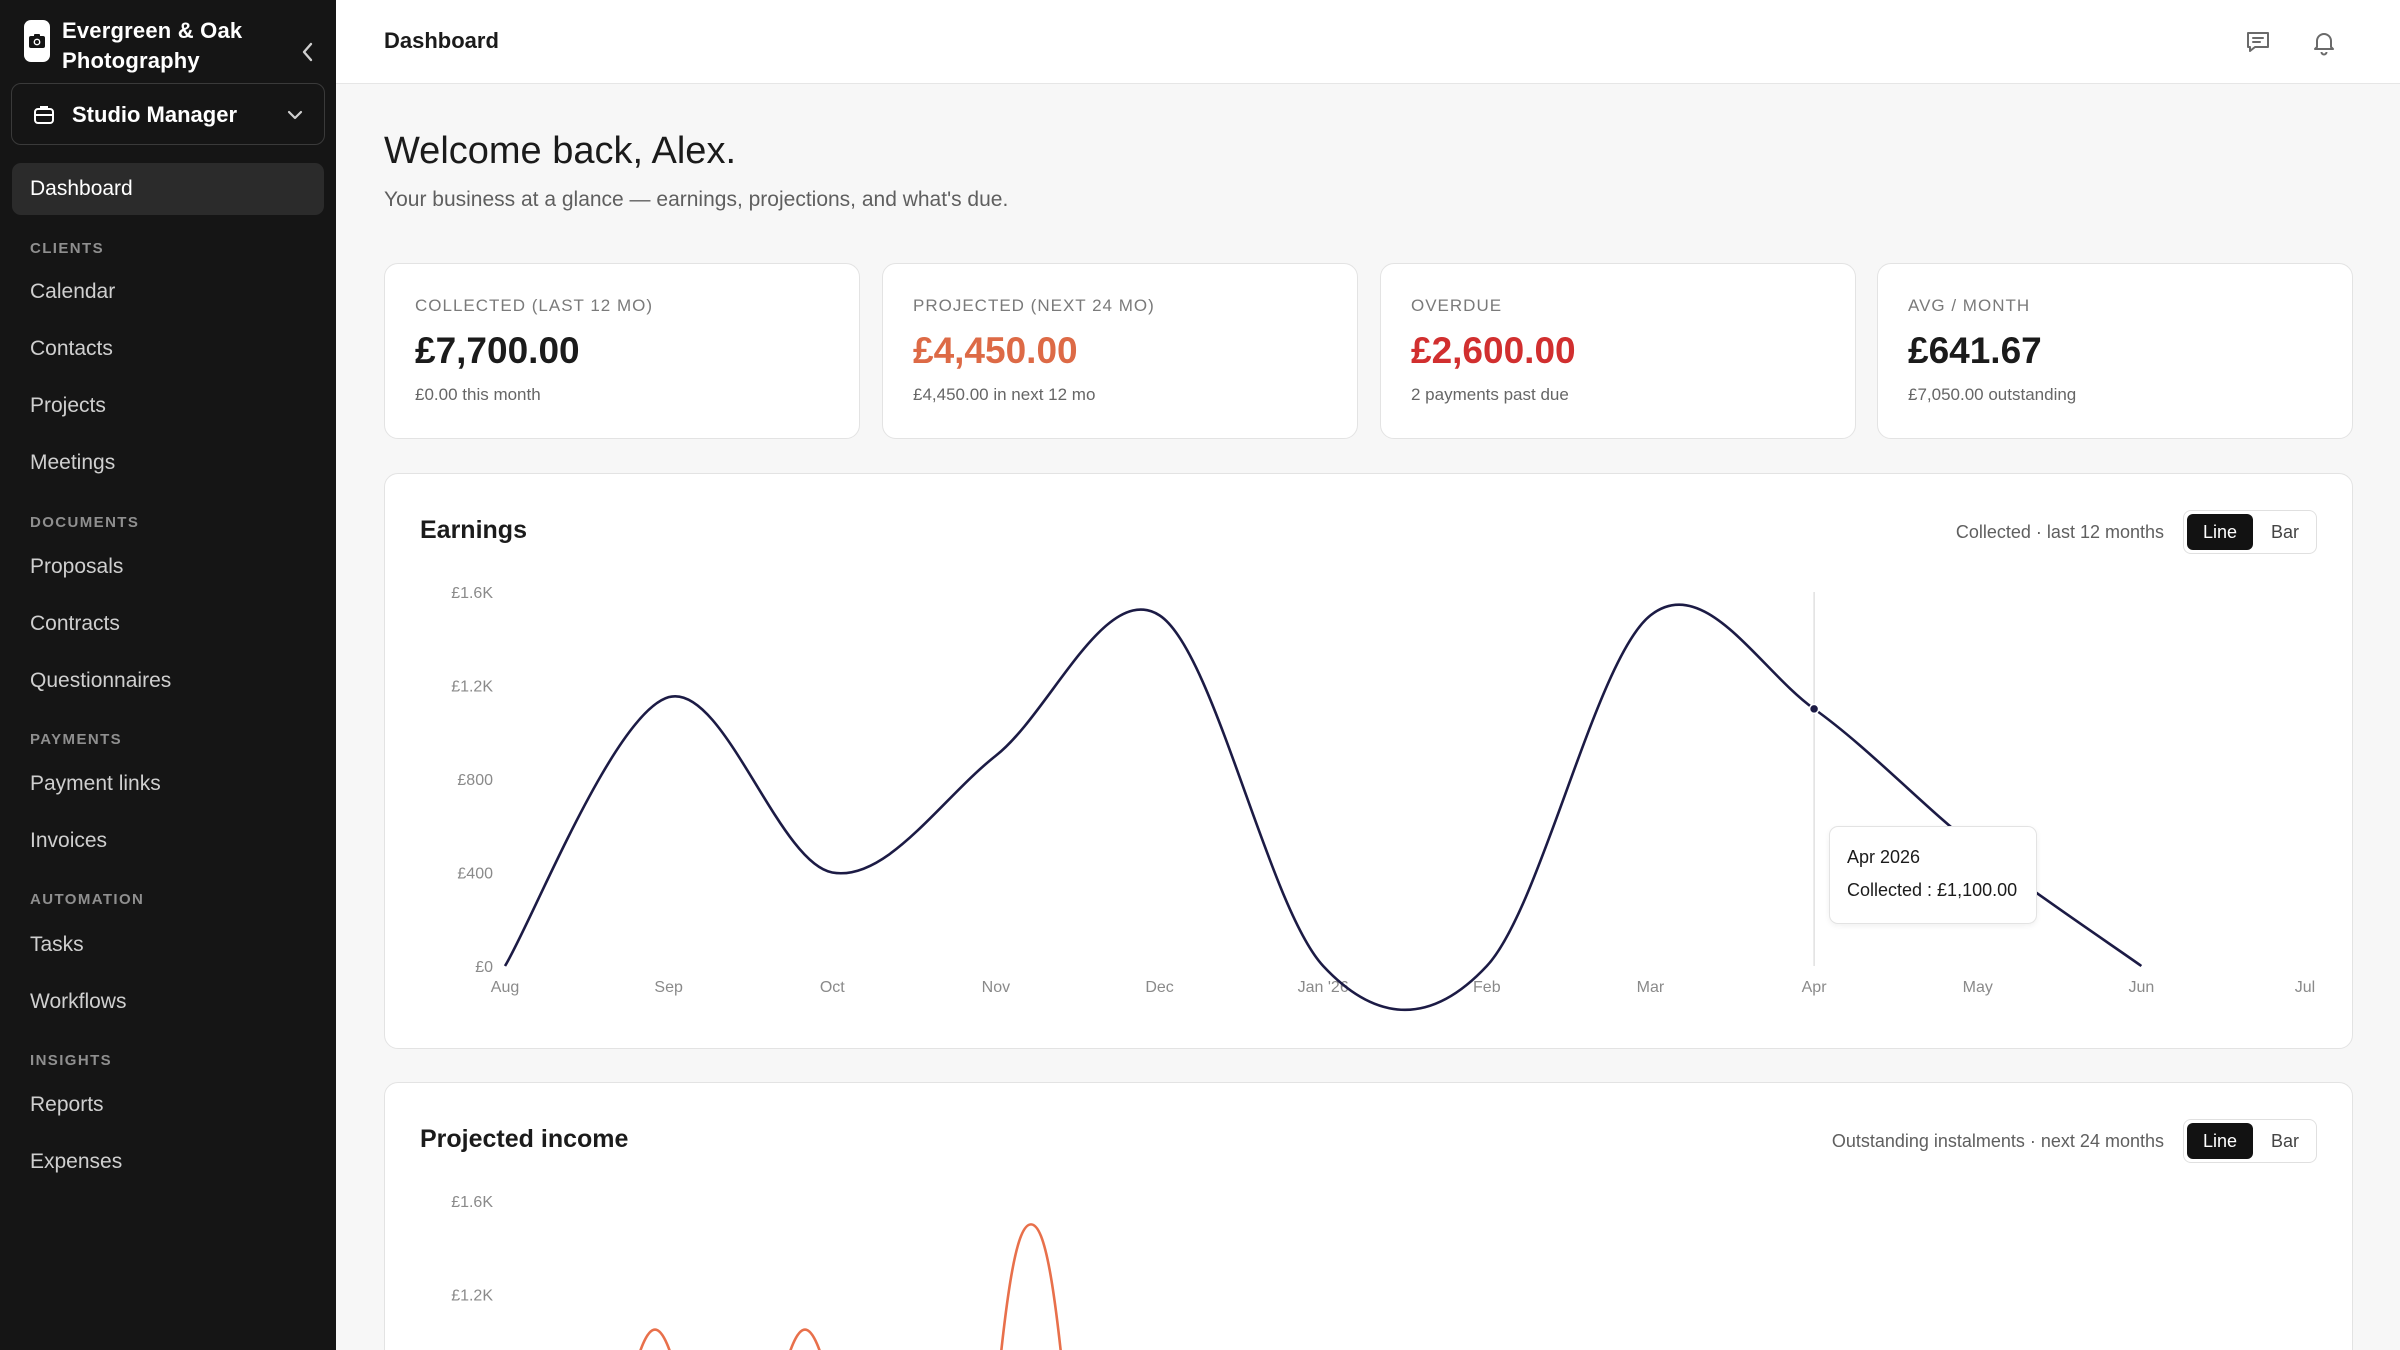 The width and height of the screenshot is (2400, 1350). Describe the element at coordinates (996, 987) in the screenshot. I see `x-tick-label: Nov` at that location.